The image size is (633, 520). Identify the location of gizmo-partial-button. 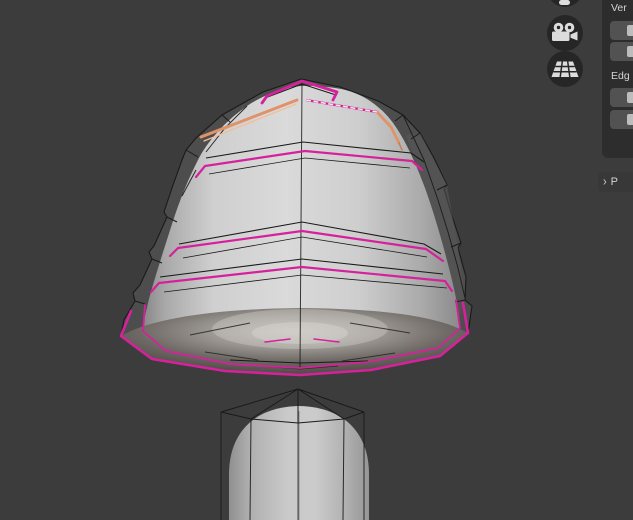
(565, 3).